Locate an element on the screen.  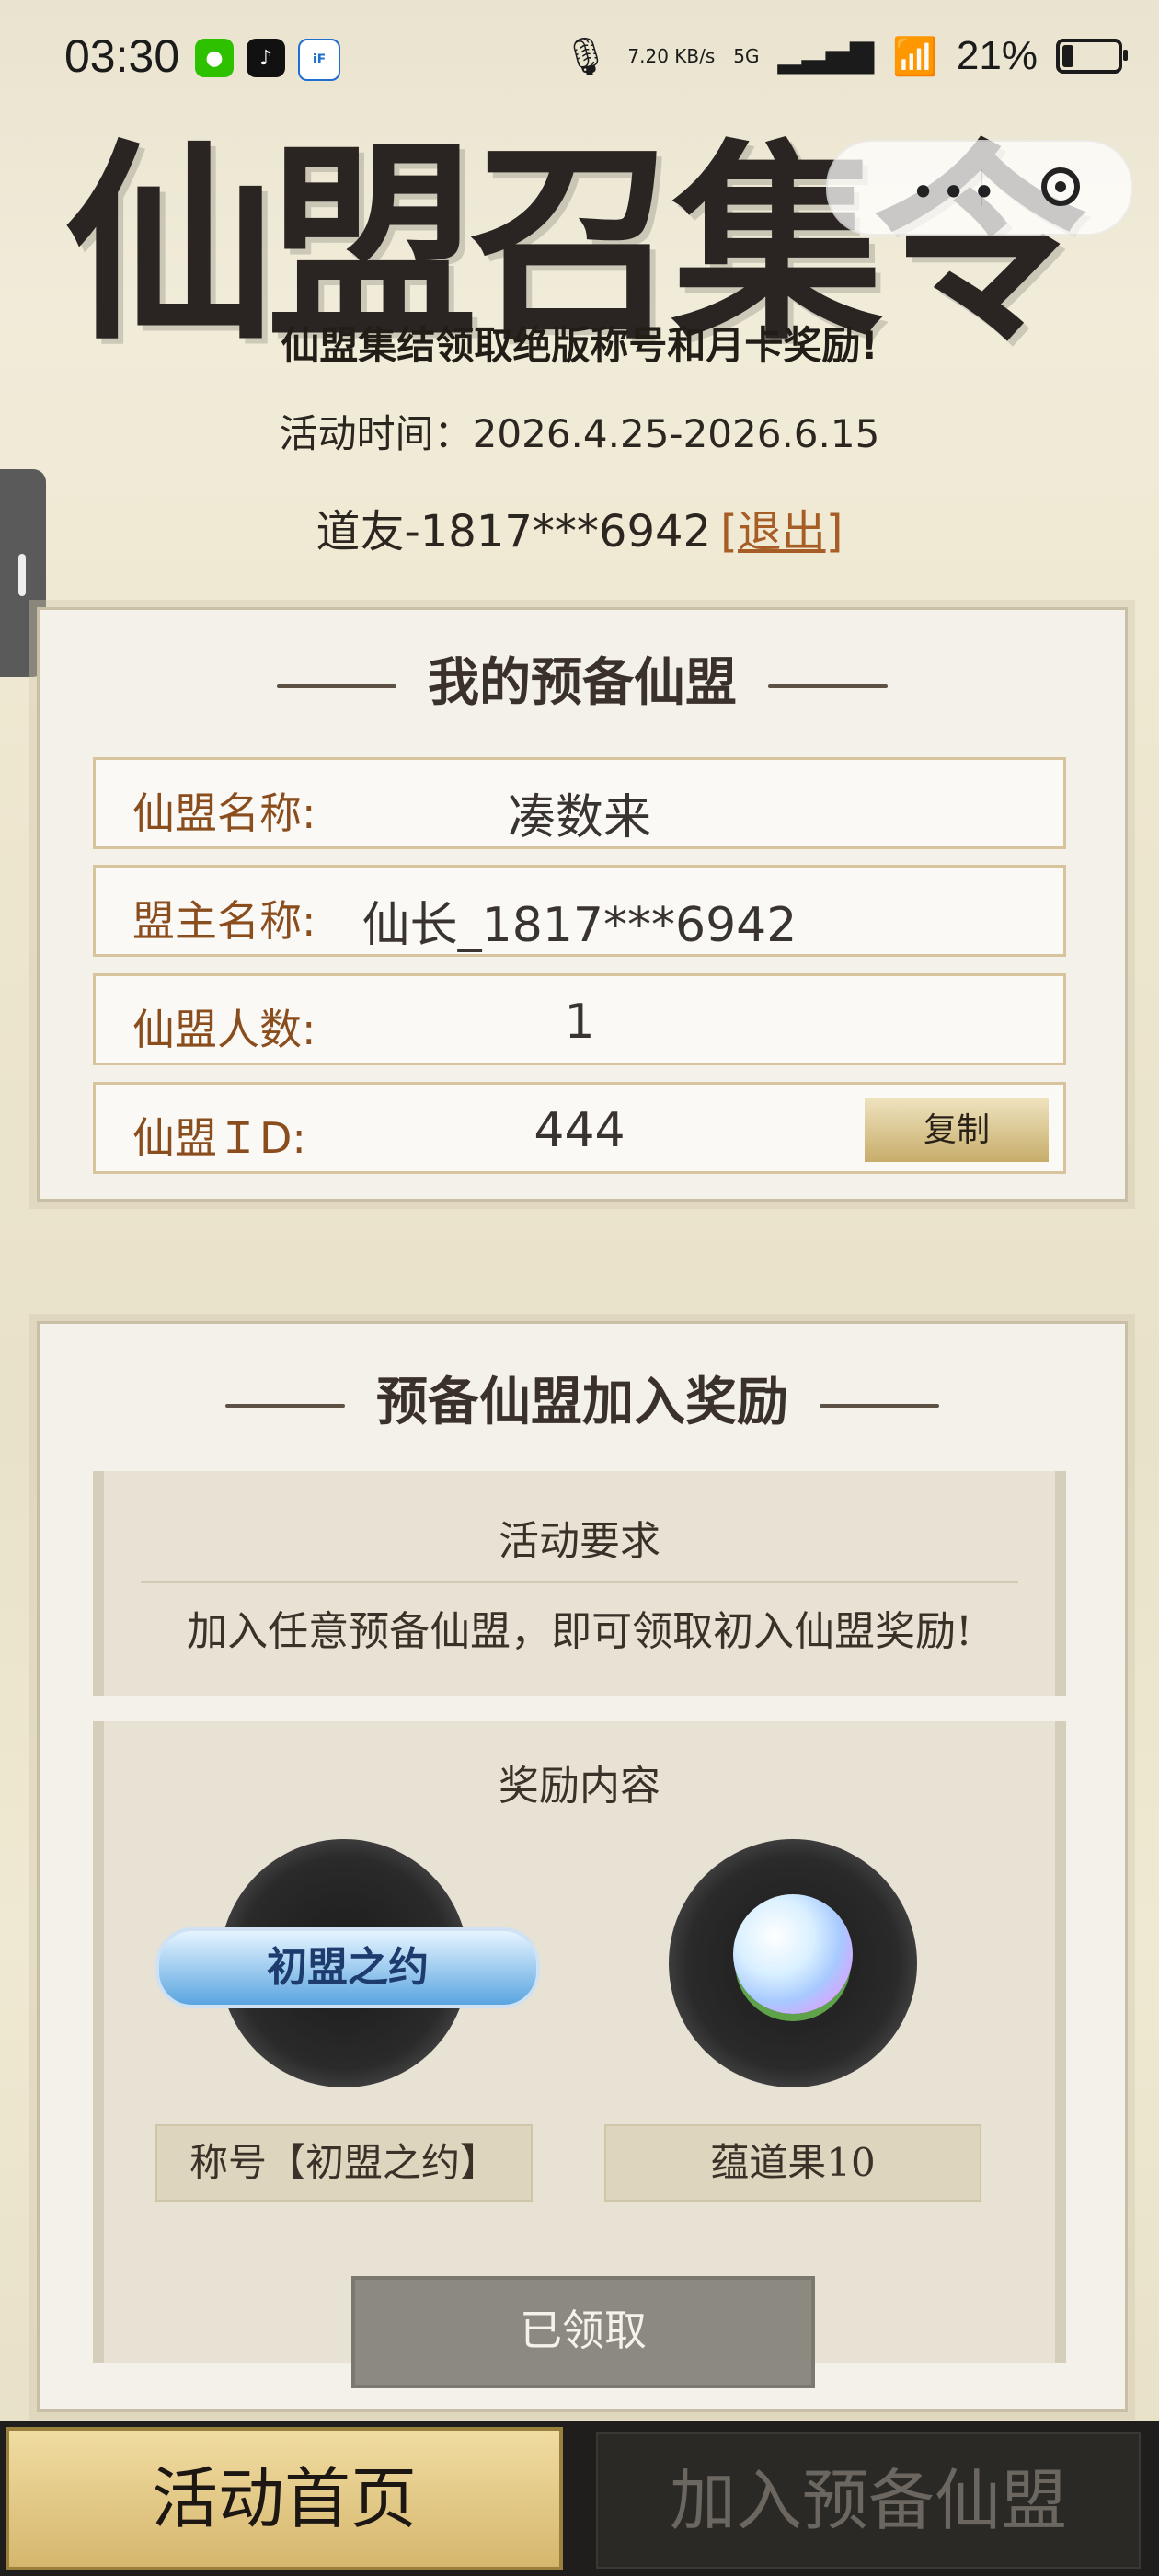
reward-label: 蕴道果10 is located at coordinates (792, 2163).